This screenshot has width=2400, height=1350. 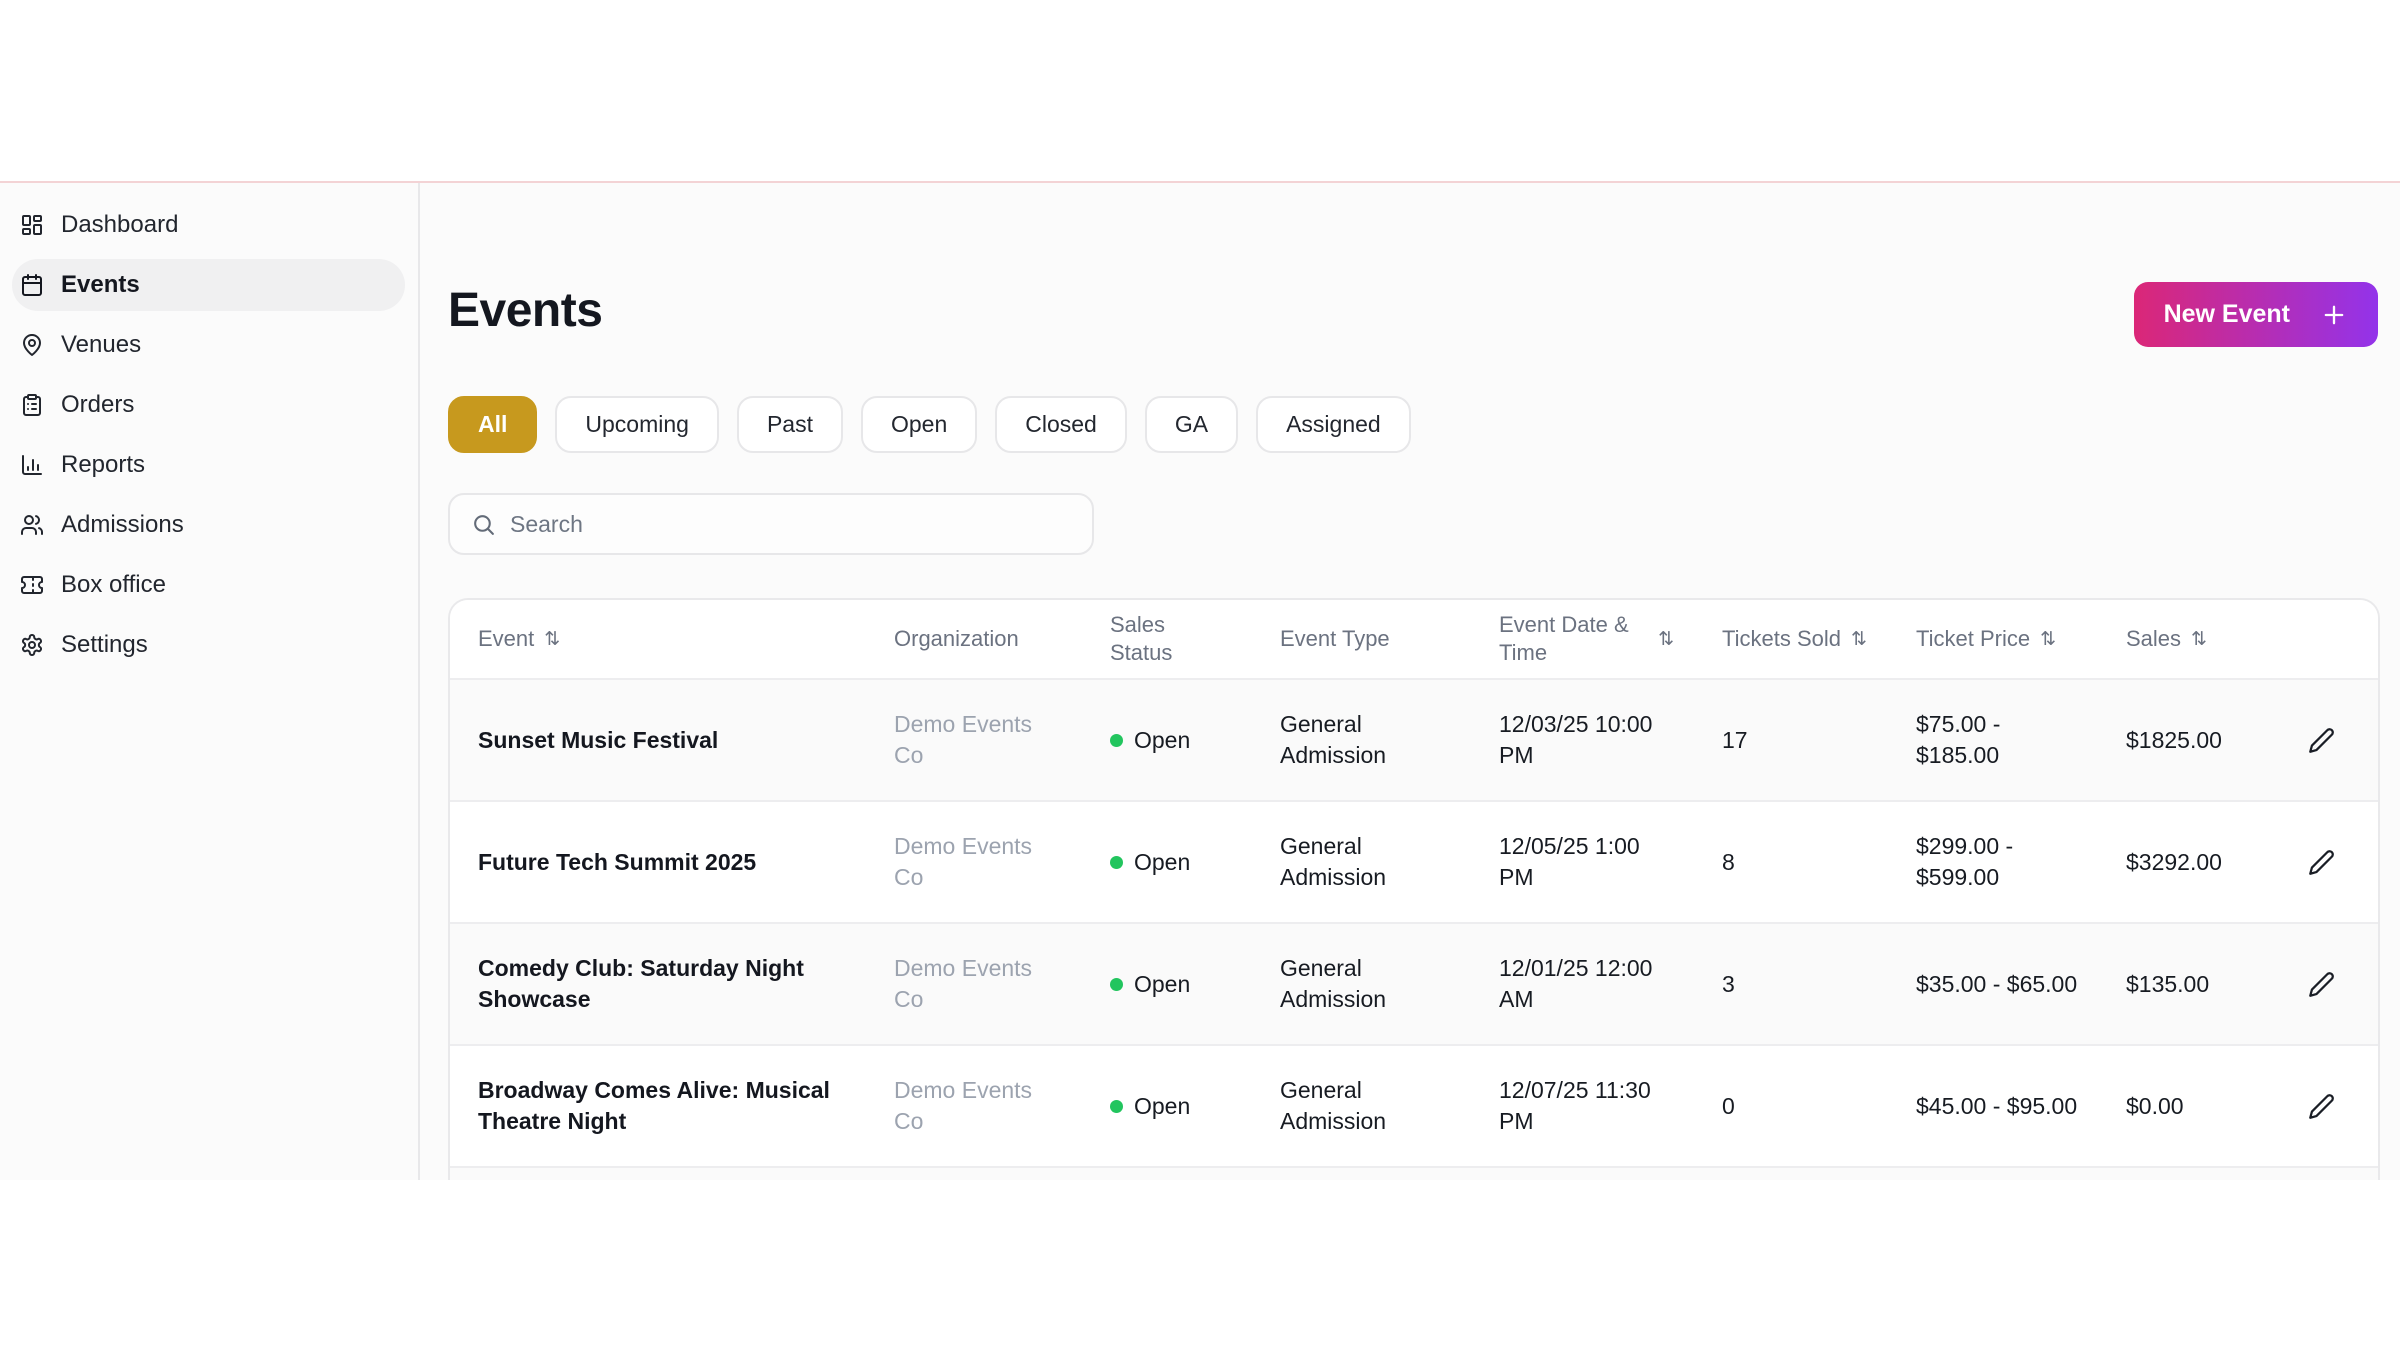 I want to click on column-header-event-date-time: Event Date & Time ⇅, so click(x=1582, y=639).